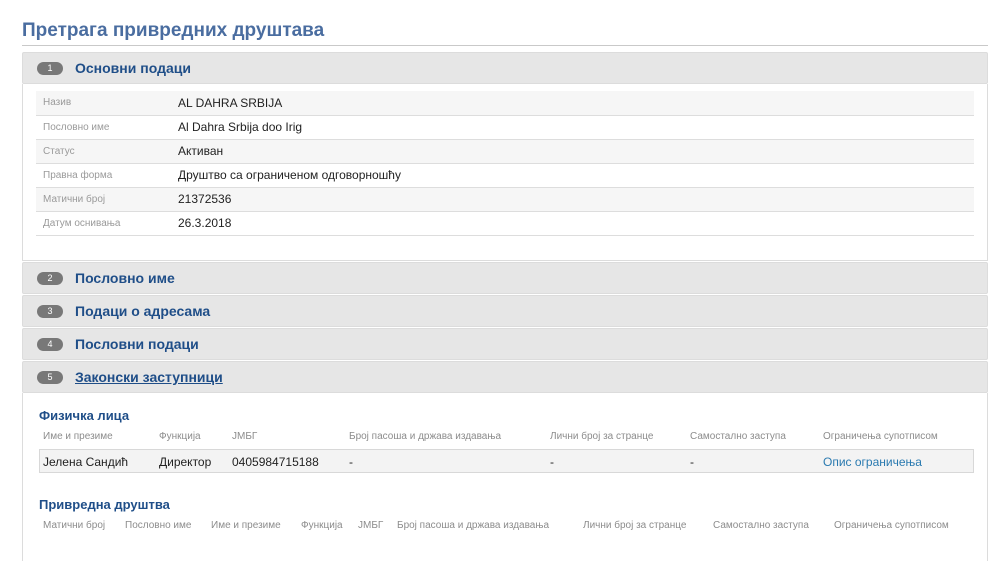 This screenshot has width=1000, height=561. Describe the element at coordinates (351, 462) in the screenshot. I see `person-passport: -` at that location.